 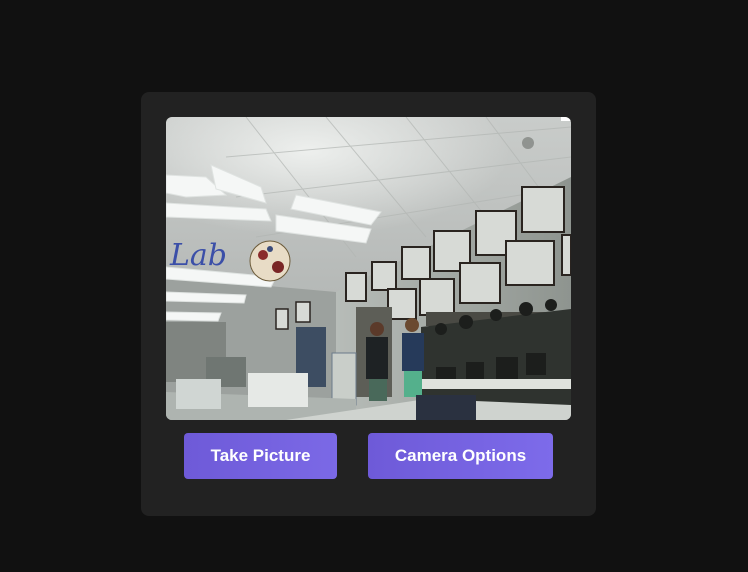 I want to click on take-picture-button: Take Picture, so click(x=260, y=456).